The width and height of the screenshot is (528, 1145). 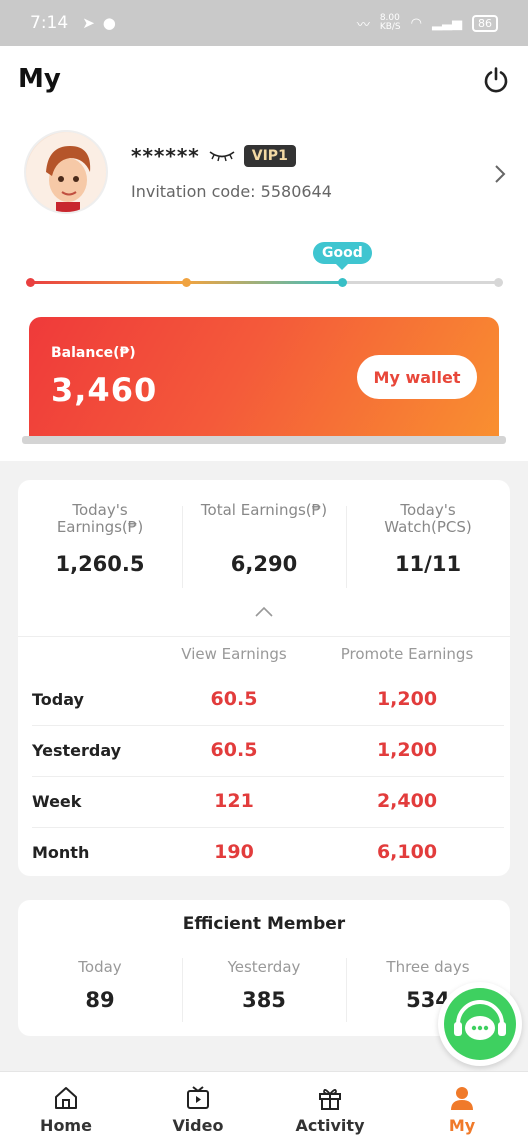 What do you see at coordinates (264, 23) in the screenshot?
I see `status-bar: 7:14 ➤ ● 〰 8.00 KB/S ◠ ▂▃▅ 86` at bounding box center [264, 23].